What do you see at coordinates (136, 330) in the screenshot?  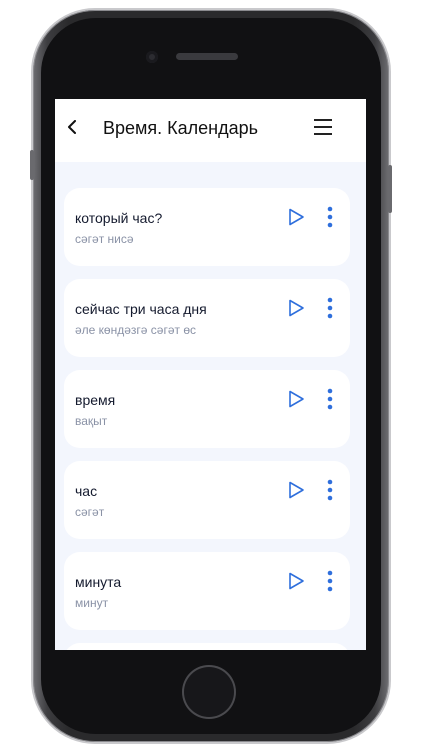 I see `phrase-translation: әле көндәзгә сәгәт өс` at bounding box center [136, 330].